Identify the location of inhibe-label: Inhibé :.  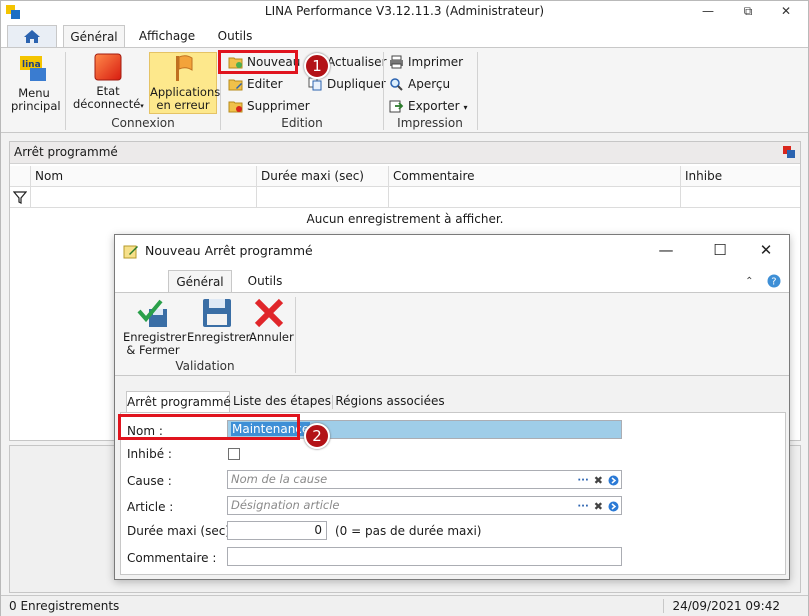
(149, 454).